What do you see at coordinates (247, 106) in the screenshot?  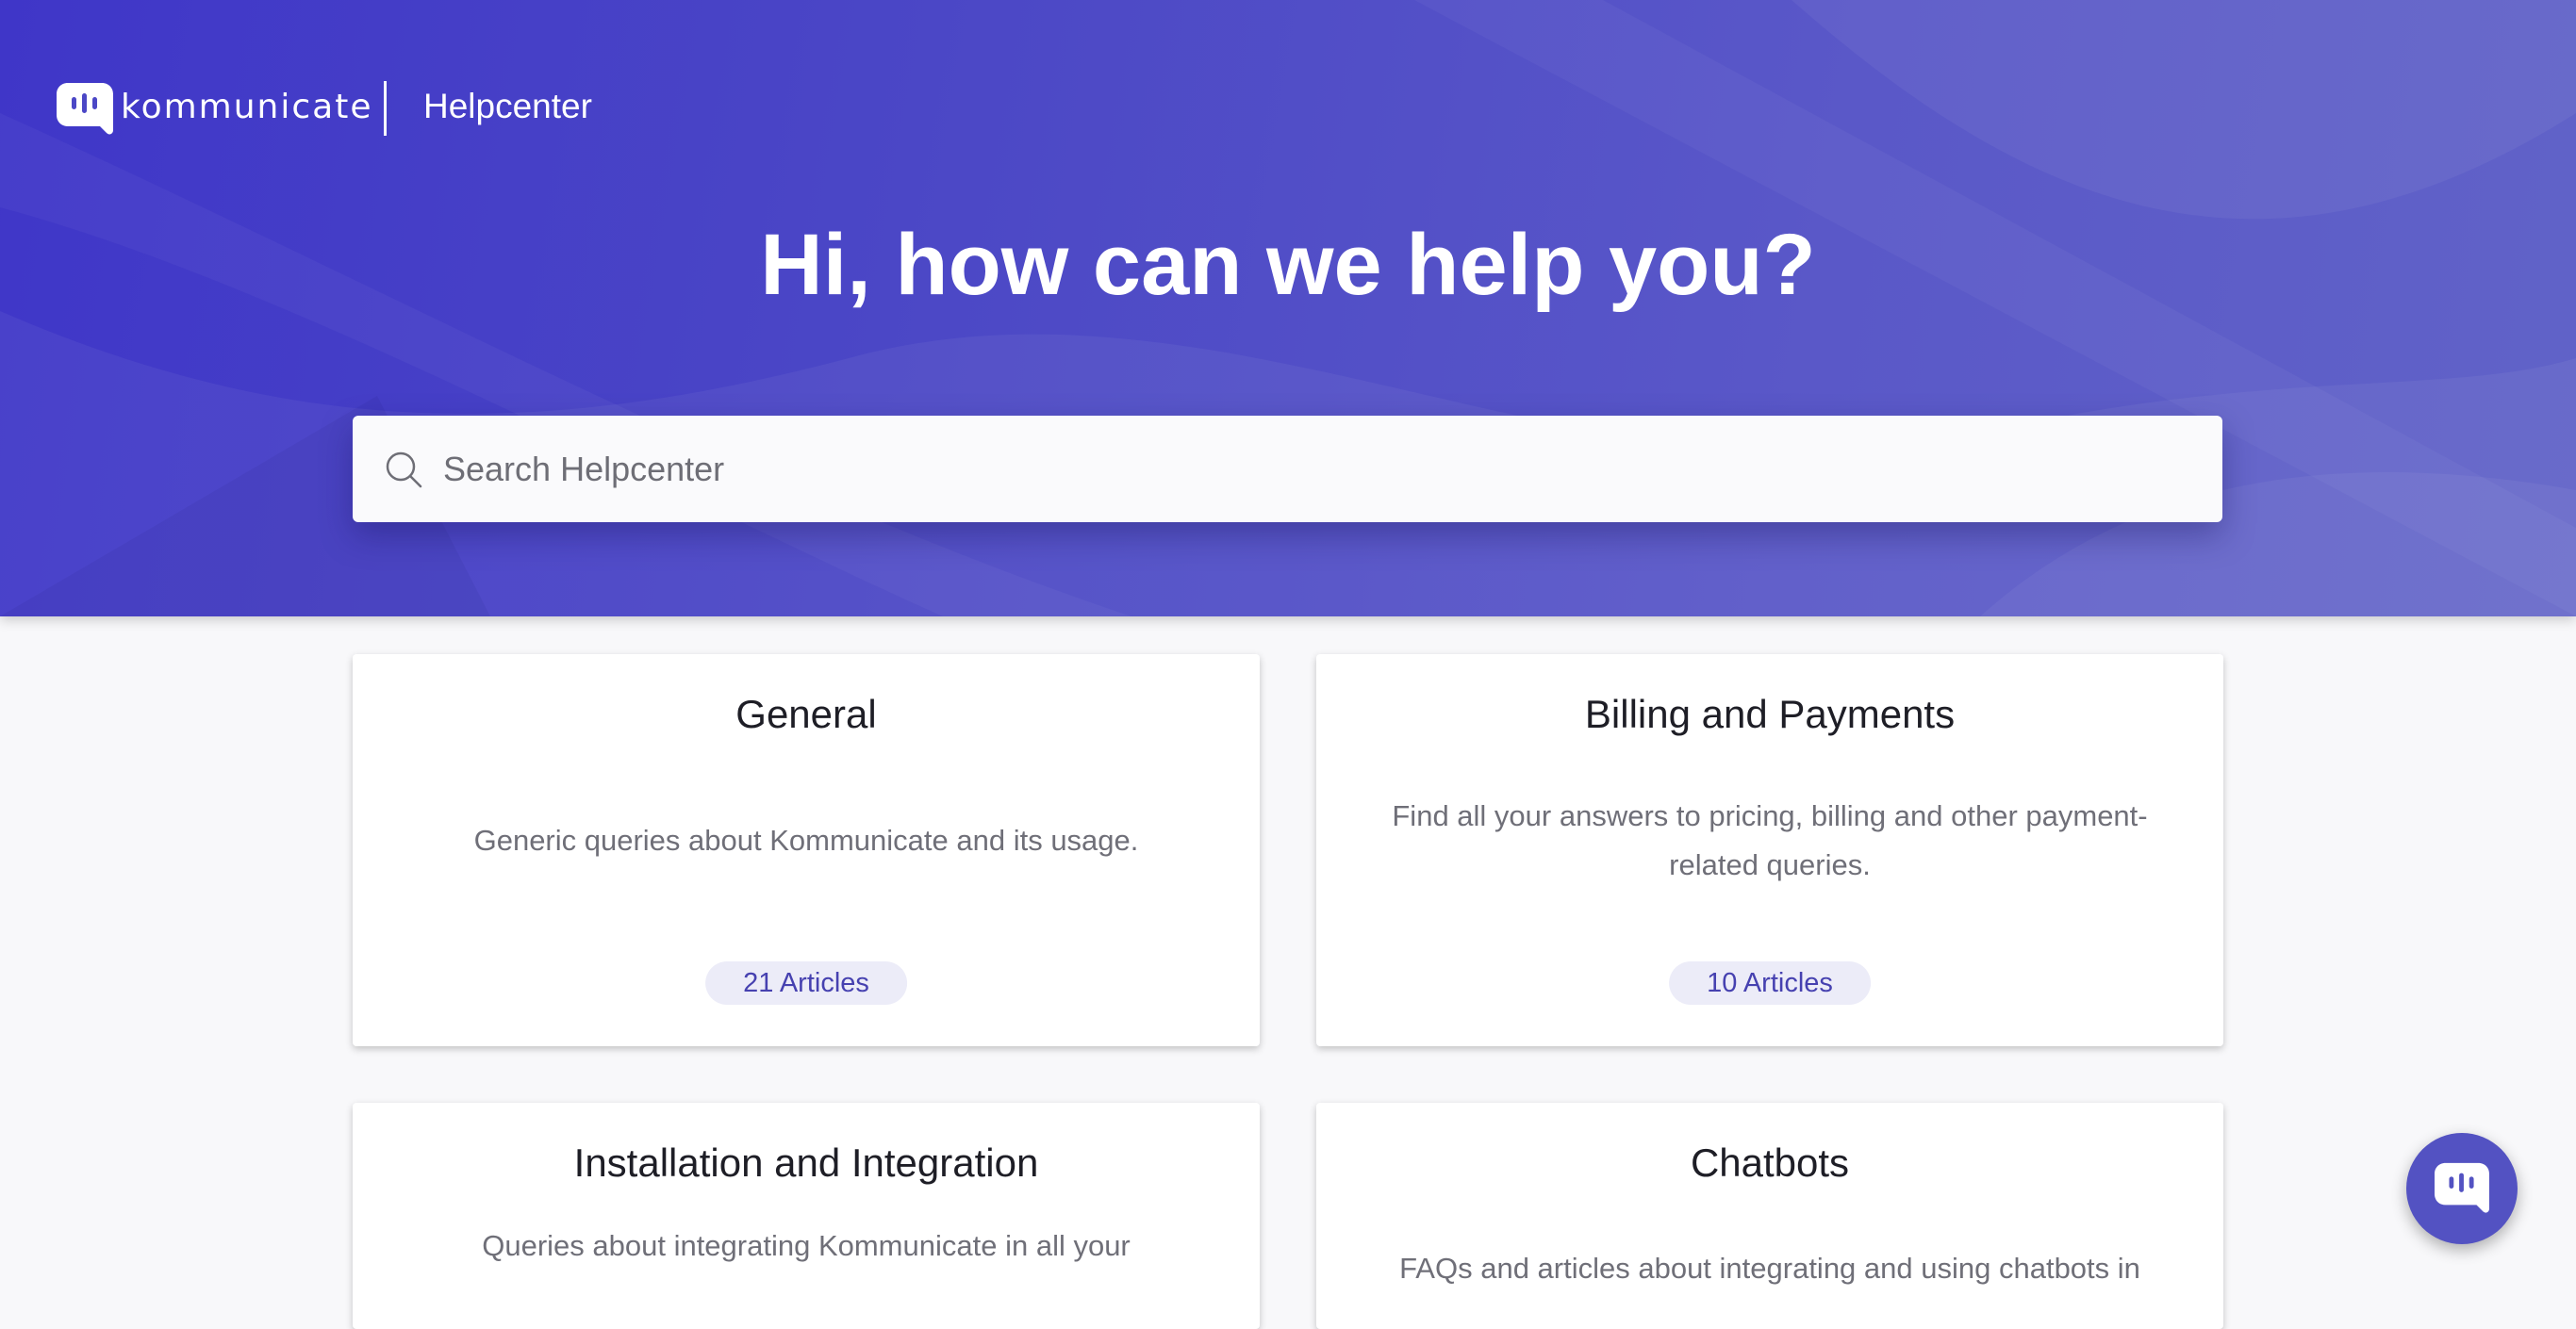 I see `brand-name: kommunicate` at bounding box center [247, 106].